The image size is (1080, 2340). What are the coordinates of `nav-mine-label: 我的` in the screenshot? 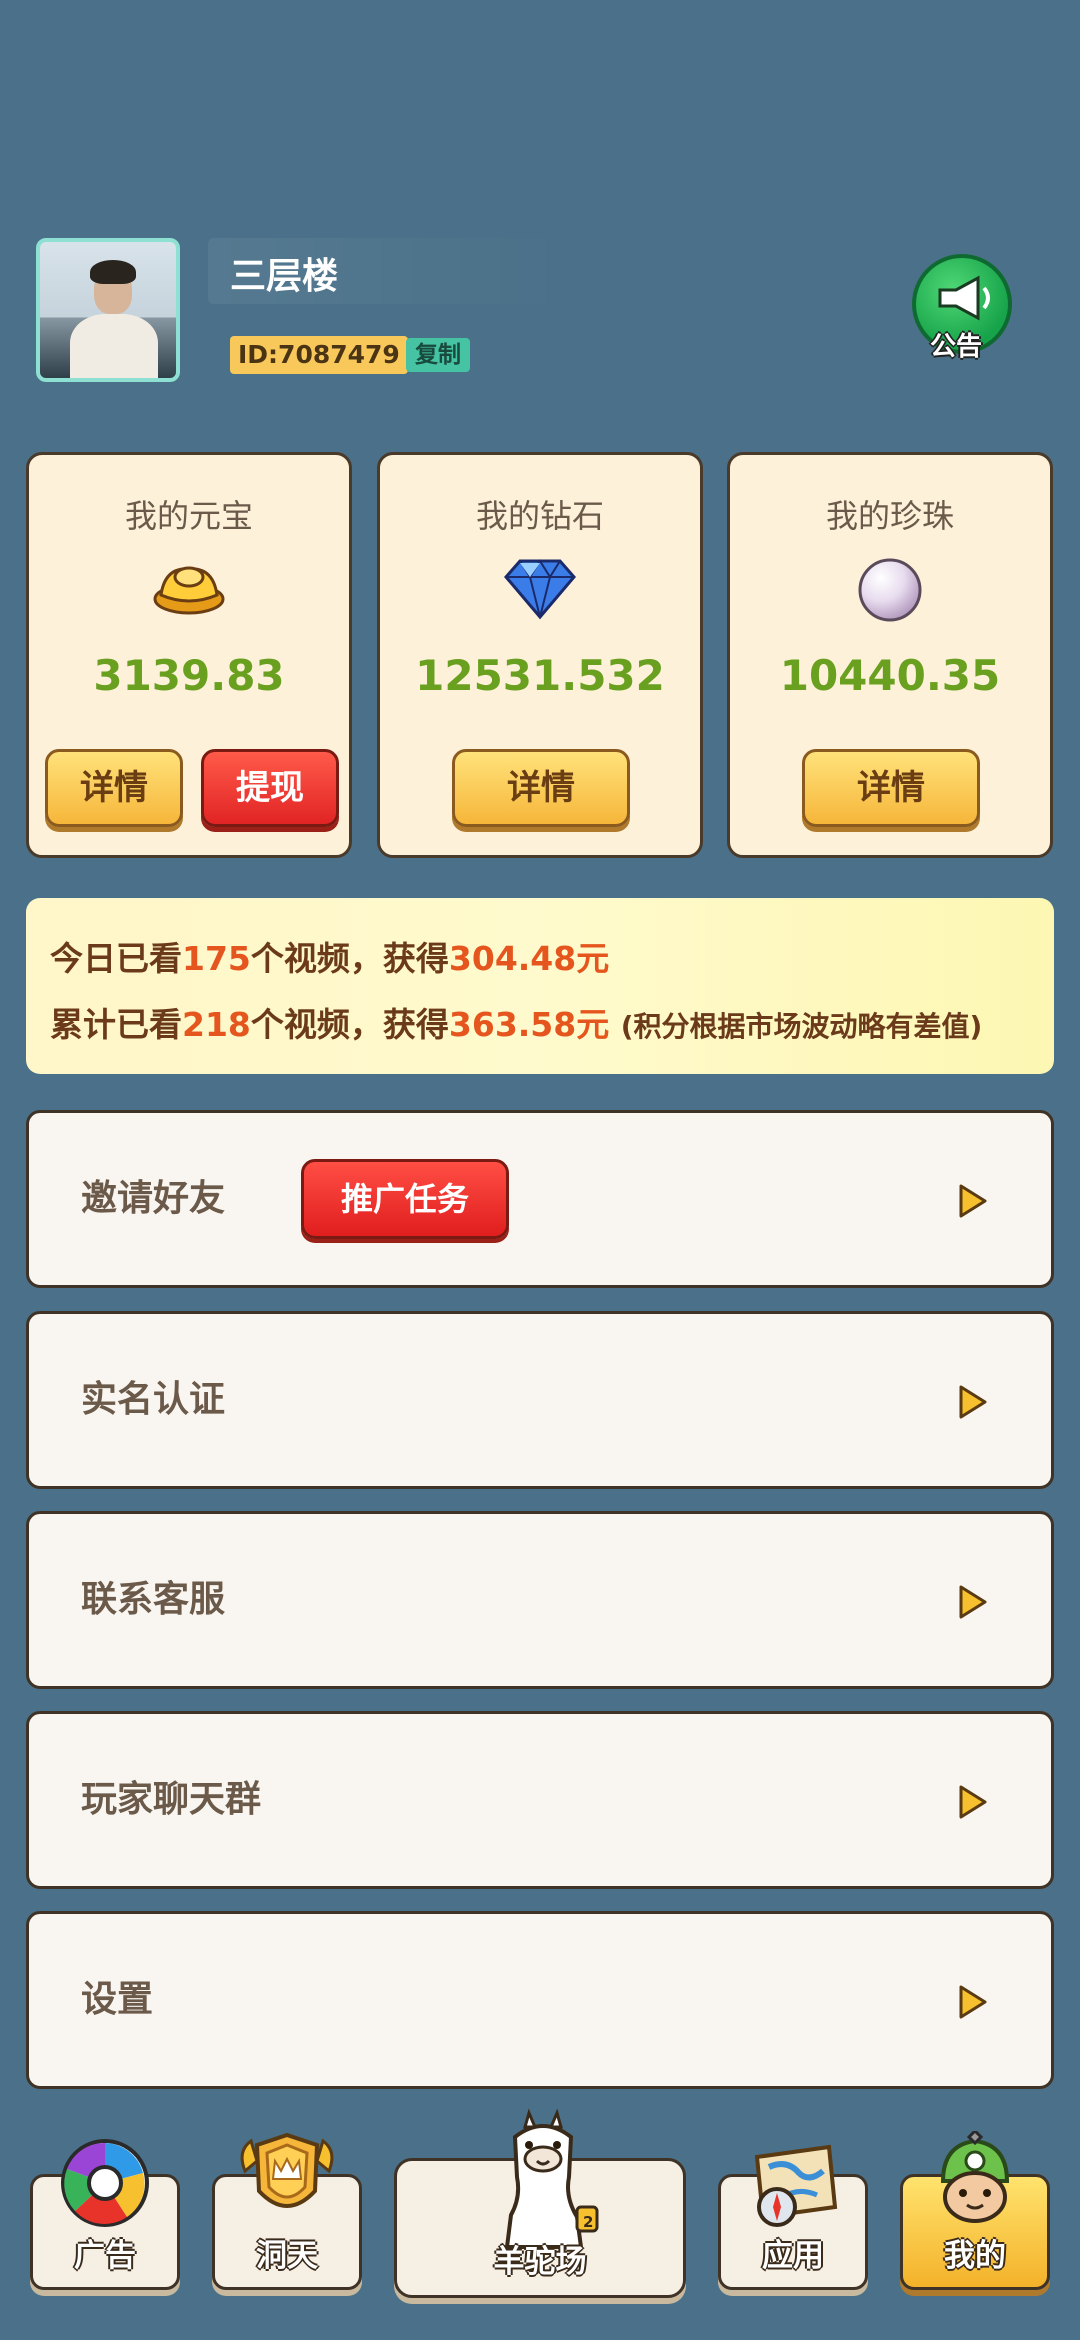 It's located at (975, 2256).